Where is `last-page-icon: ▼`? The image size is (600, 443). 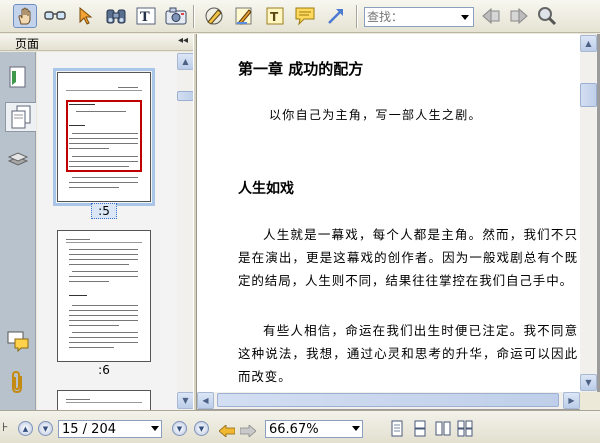 last-page-icon: ▼ is located at coordinates (201, 428).